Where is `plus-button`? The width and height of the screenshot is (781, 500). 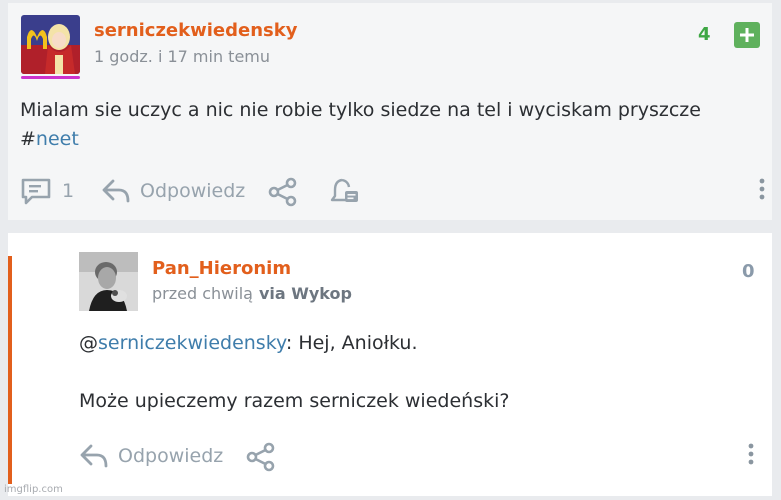
plus-button is located at coordinates (747, 35).